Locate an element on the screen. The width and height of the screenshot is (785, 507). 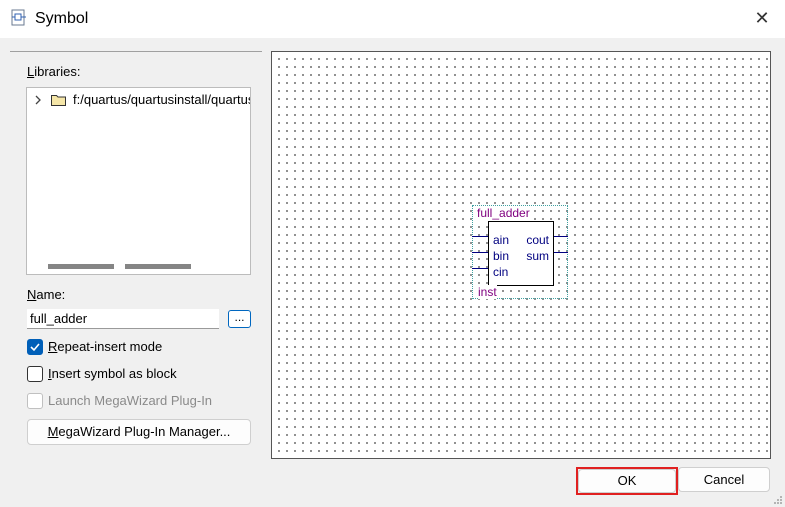
symbol-name-label: full_adder is located at coordinates (503, 213).